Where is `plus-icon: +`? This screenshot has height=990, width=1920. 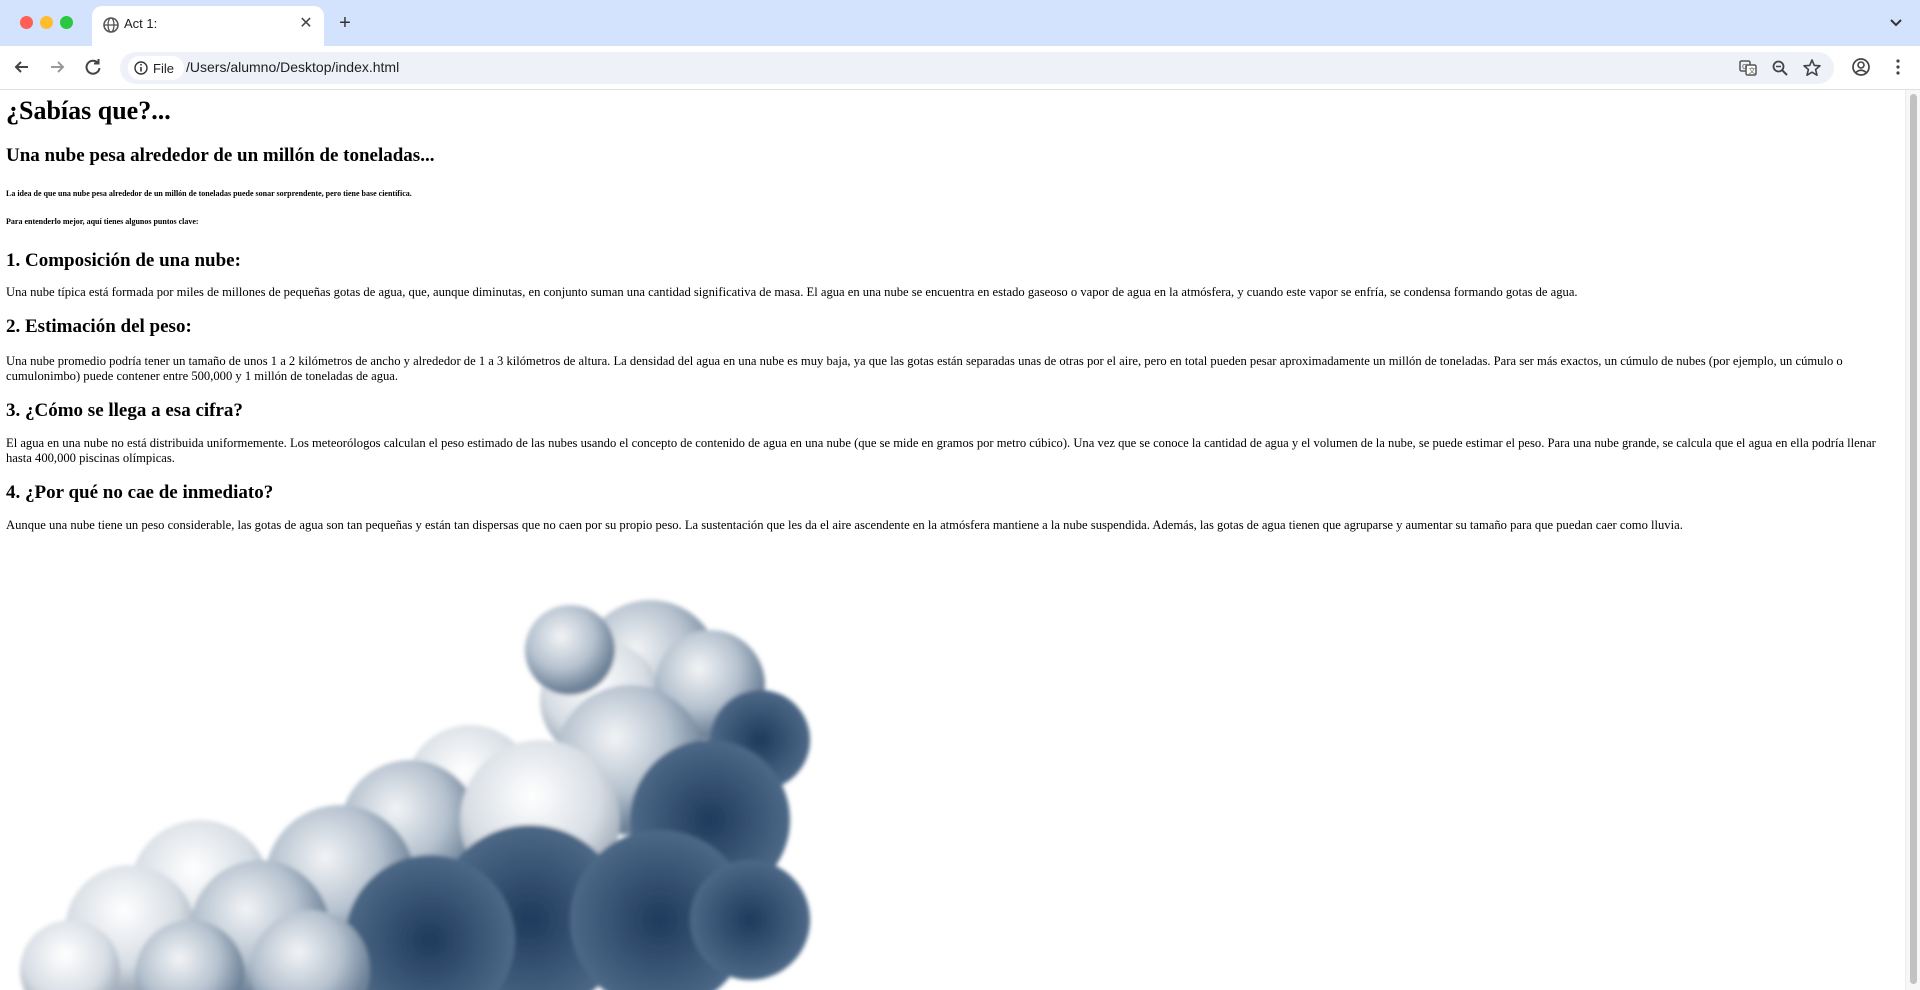 plus-icon: + is located at coordinates (345, 23).